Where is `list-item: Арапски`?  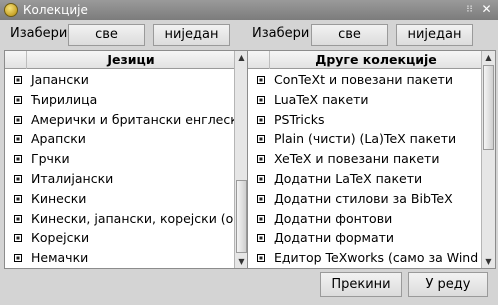 list-item: Арапски is located at coordinates (119, 139).